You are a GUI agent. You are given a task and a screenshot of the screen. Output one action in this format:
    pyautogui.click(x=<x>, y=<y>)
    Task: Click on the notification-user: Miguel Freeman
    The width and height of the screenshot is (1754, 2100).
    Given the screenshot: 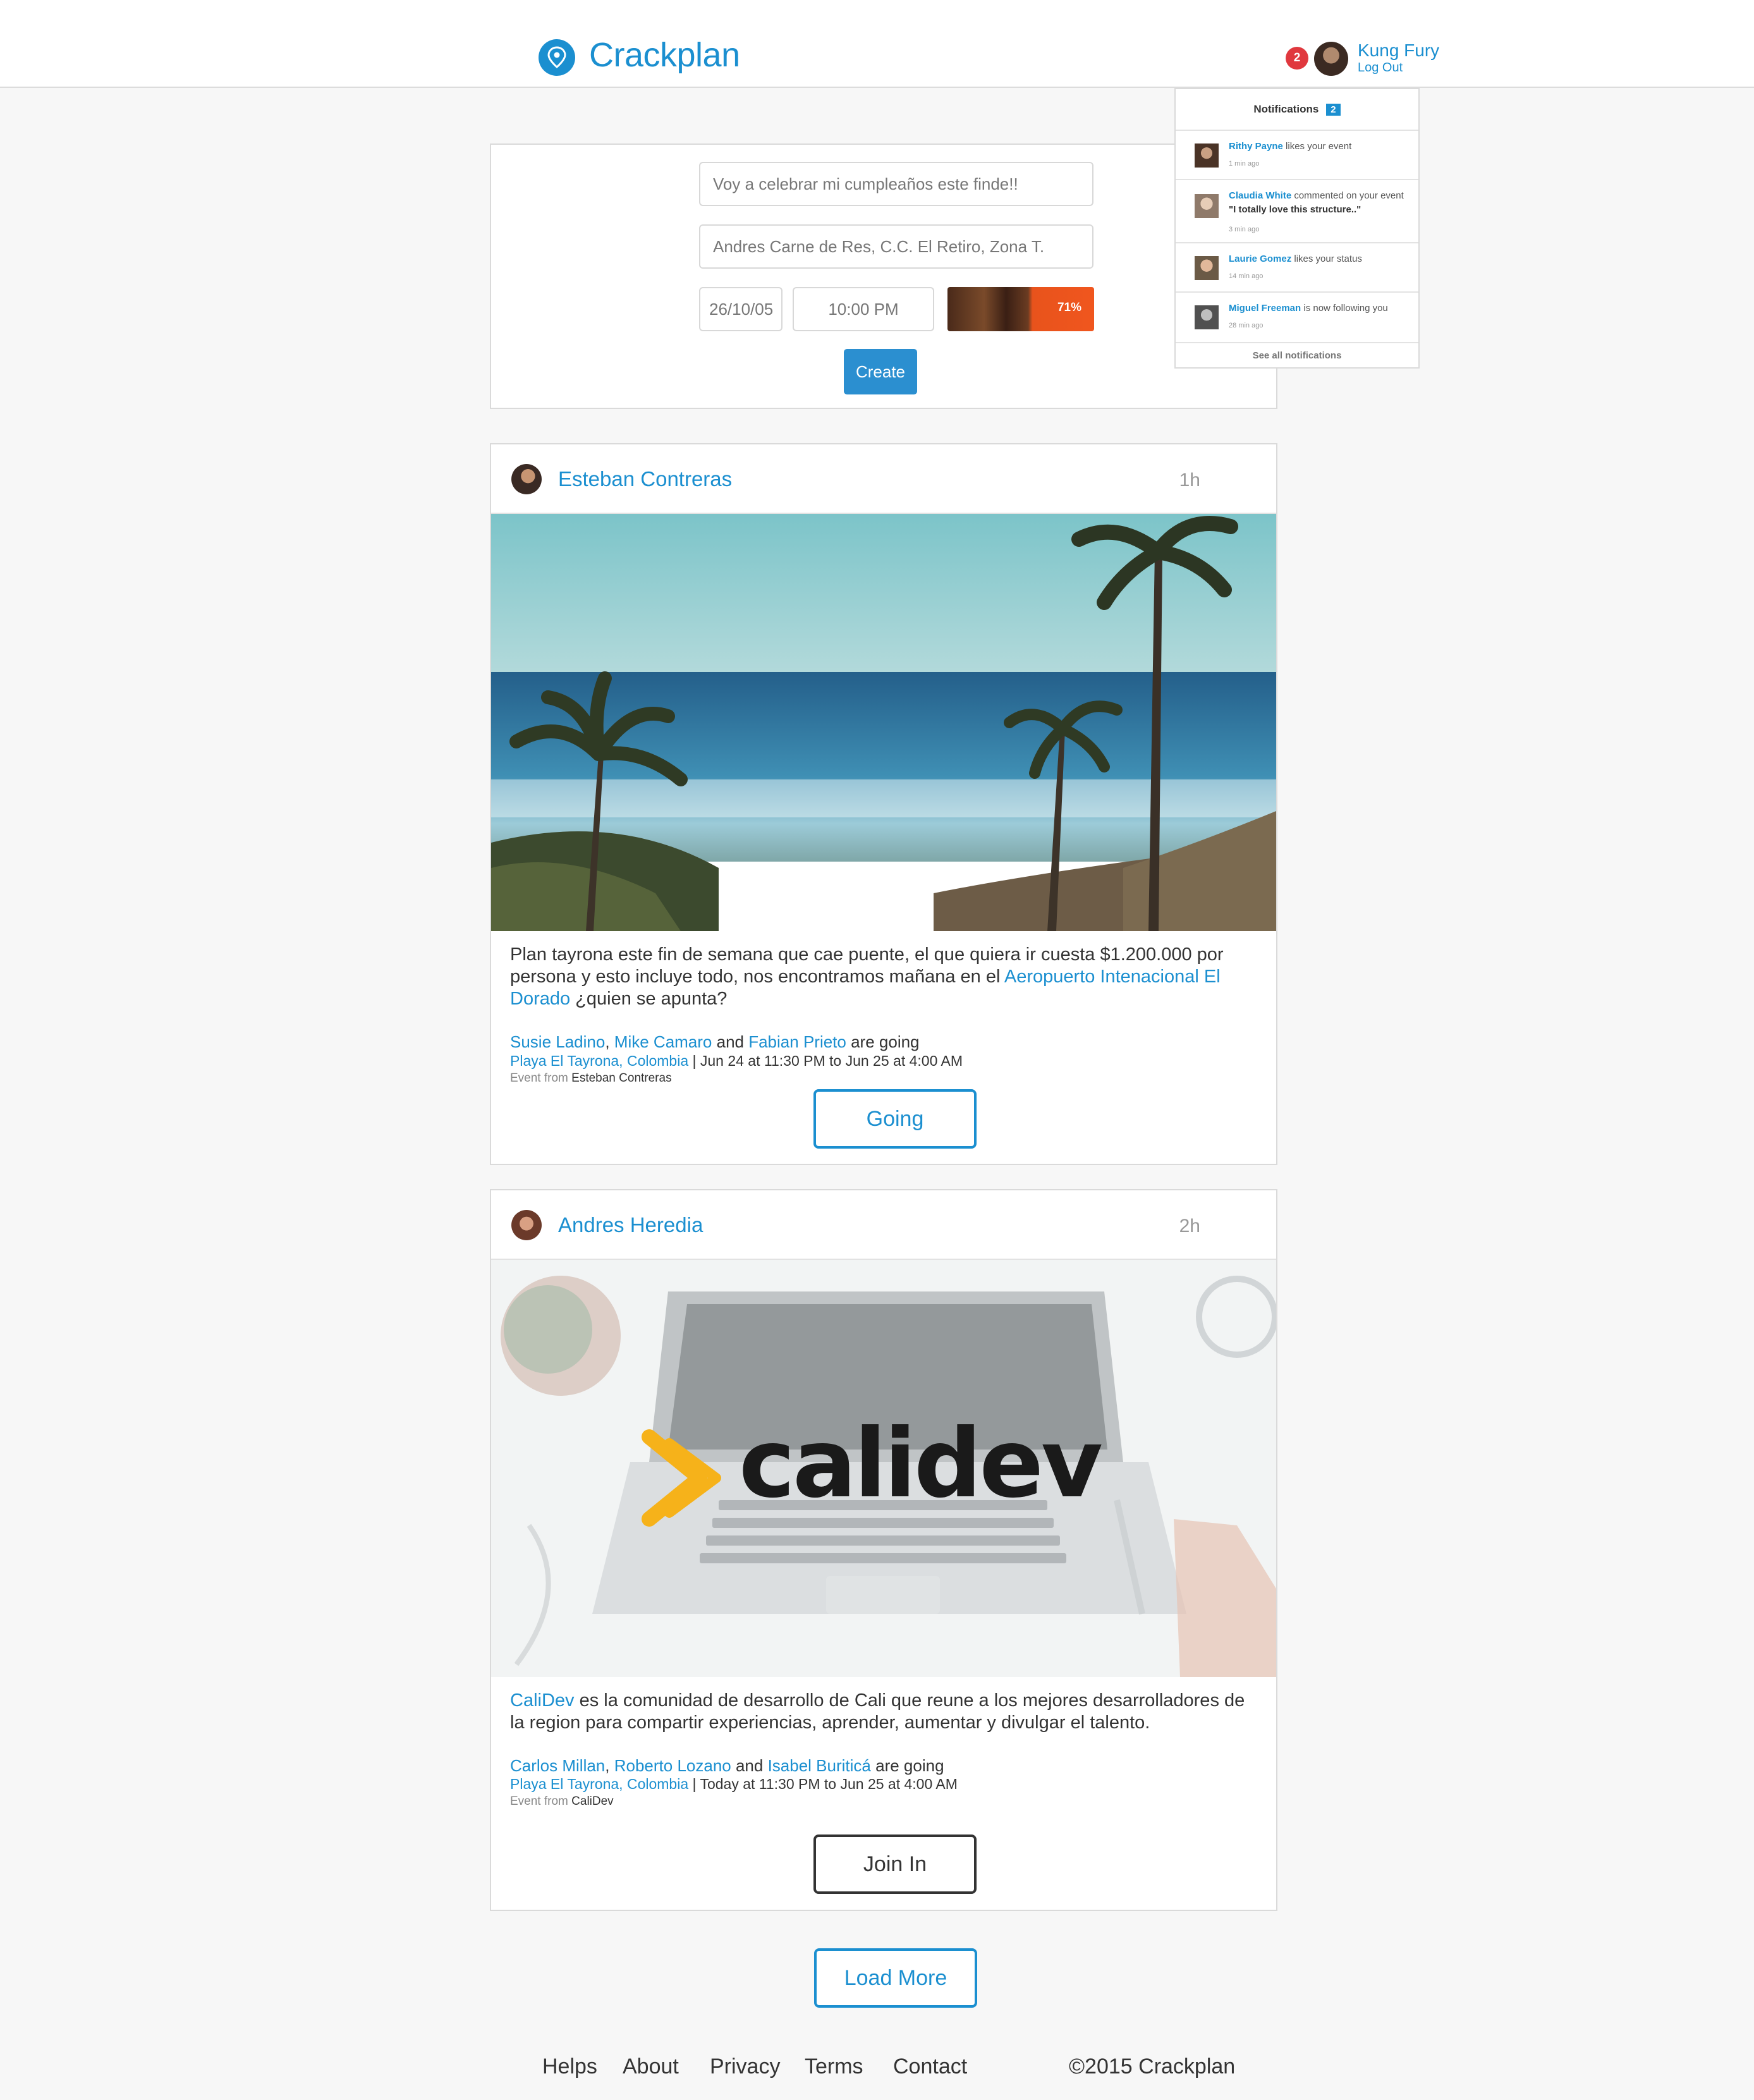 What is the action you would take?
    pyautogui.click(x=1265, y=308)
    